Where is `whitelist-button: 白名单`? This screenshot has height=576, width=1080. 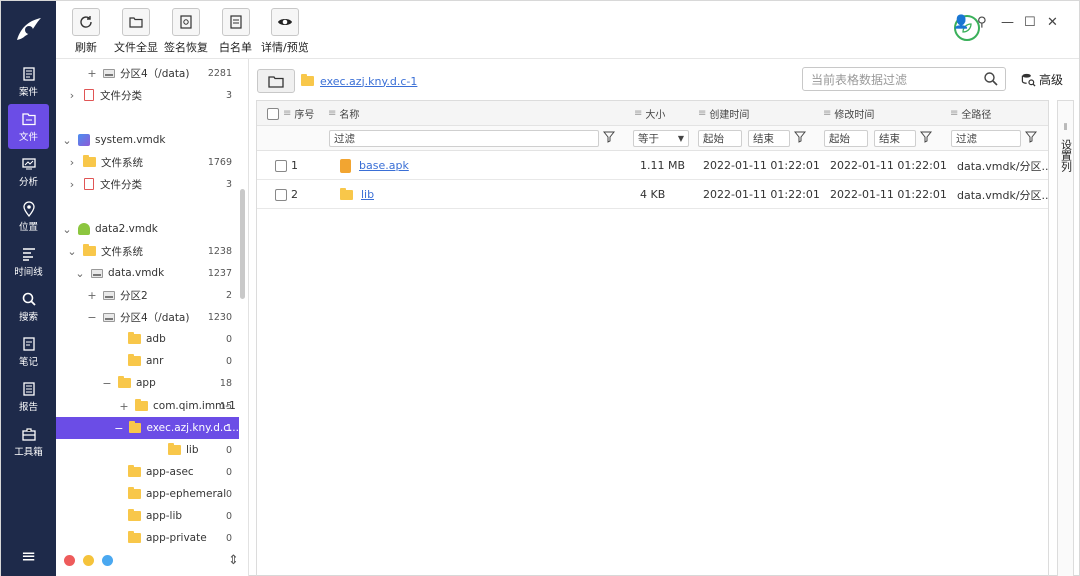 whitelist-button: 白名单 is located at coordinates (235, 31).